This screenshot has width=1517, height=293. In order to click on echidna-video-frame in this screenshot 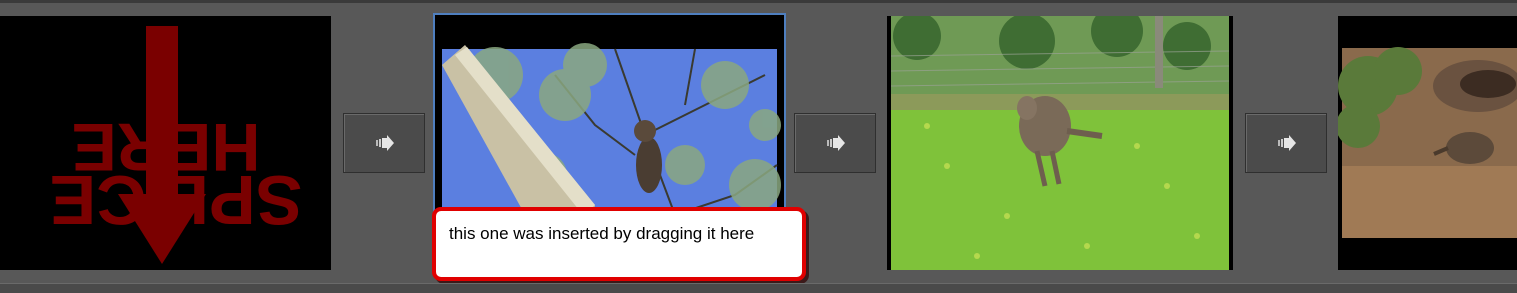, I will do `click(1427, 143)`.